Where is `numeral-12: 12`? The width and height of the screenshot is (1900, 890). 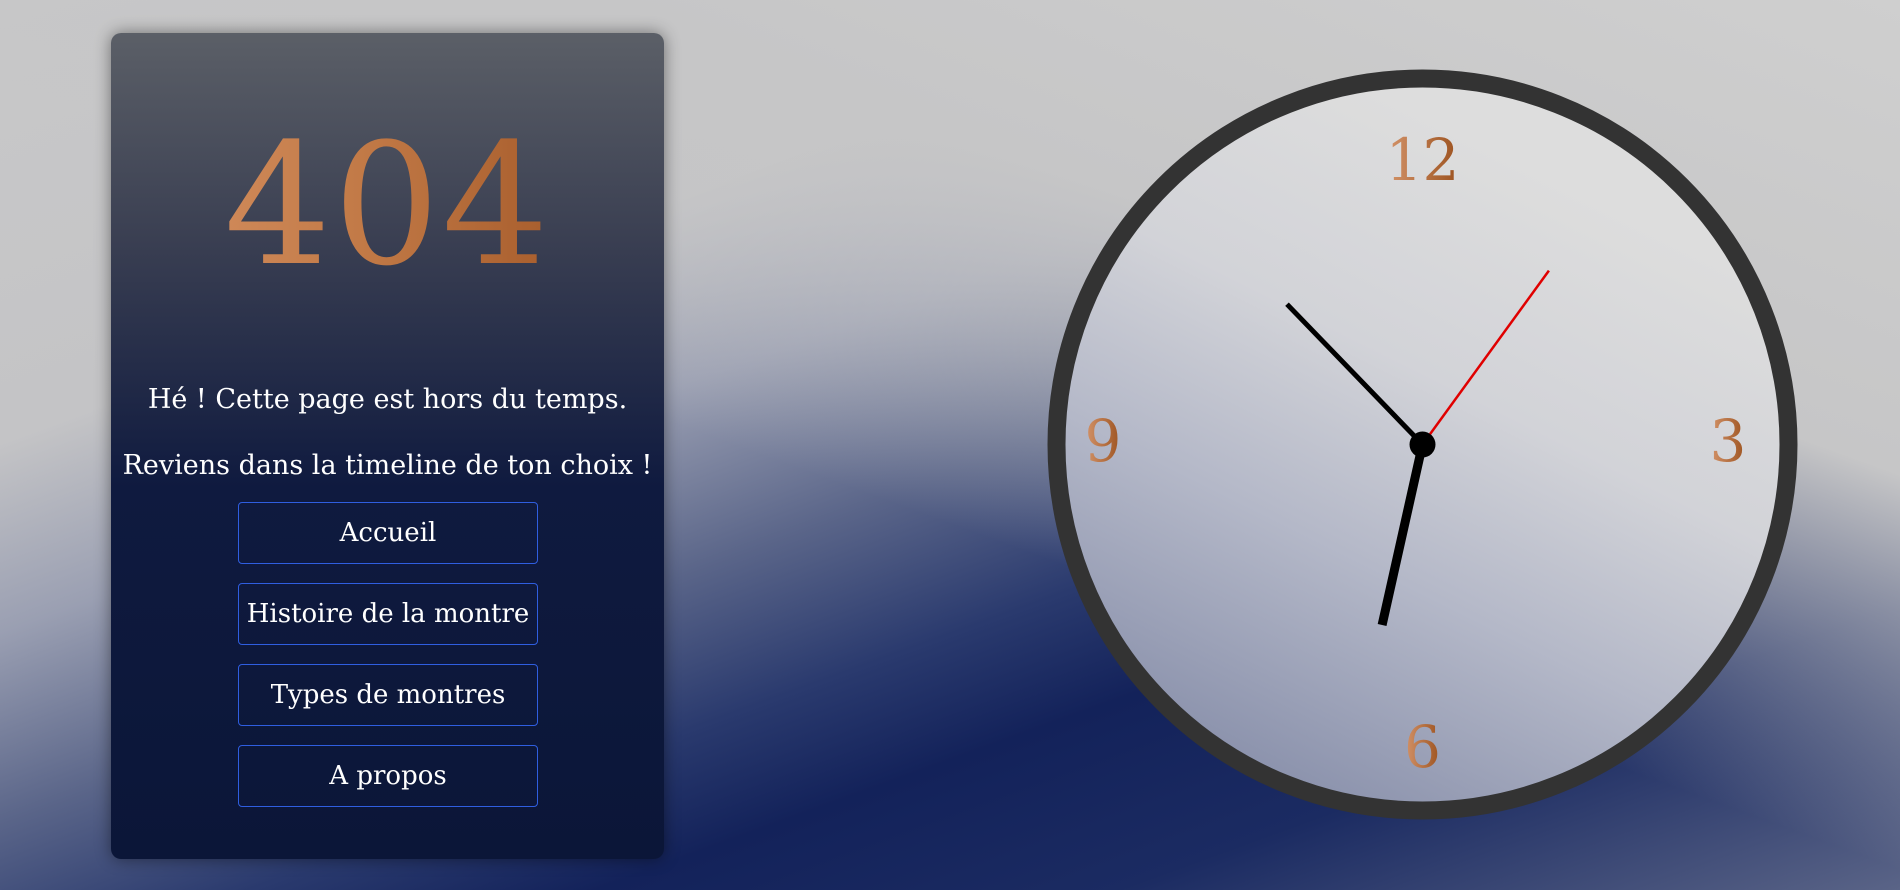 numeral-12: 12 is located at coordinates (1423, 160).